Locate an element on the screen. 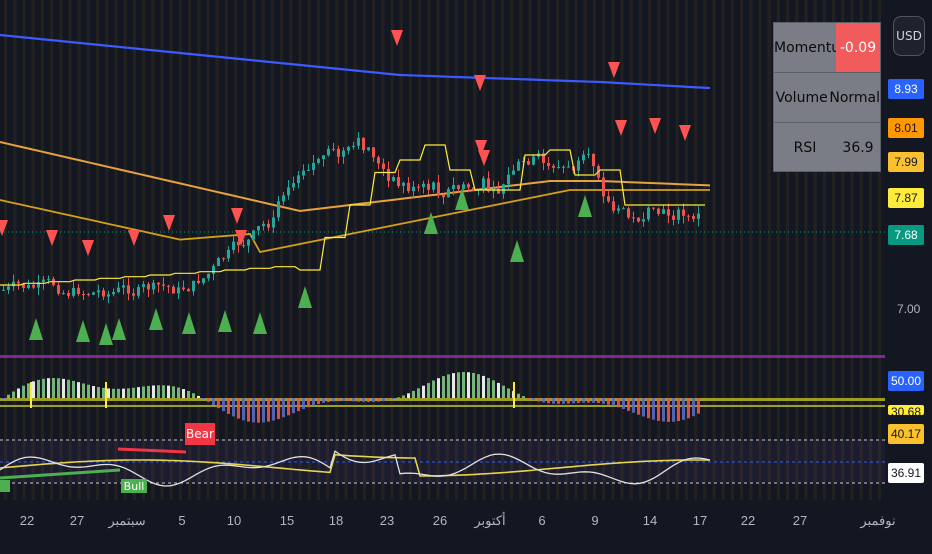 The image size is (932, 554). time-axis-label: 18 is located at coordinates (336, 520).